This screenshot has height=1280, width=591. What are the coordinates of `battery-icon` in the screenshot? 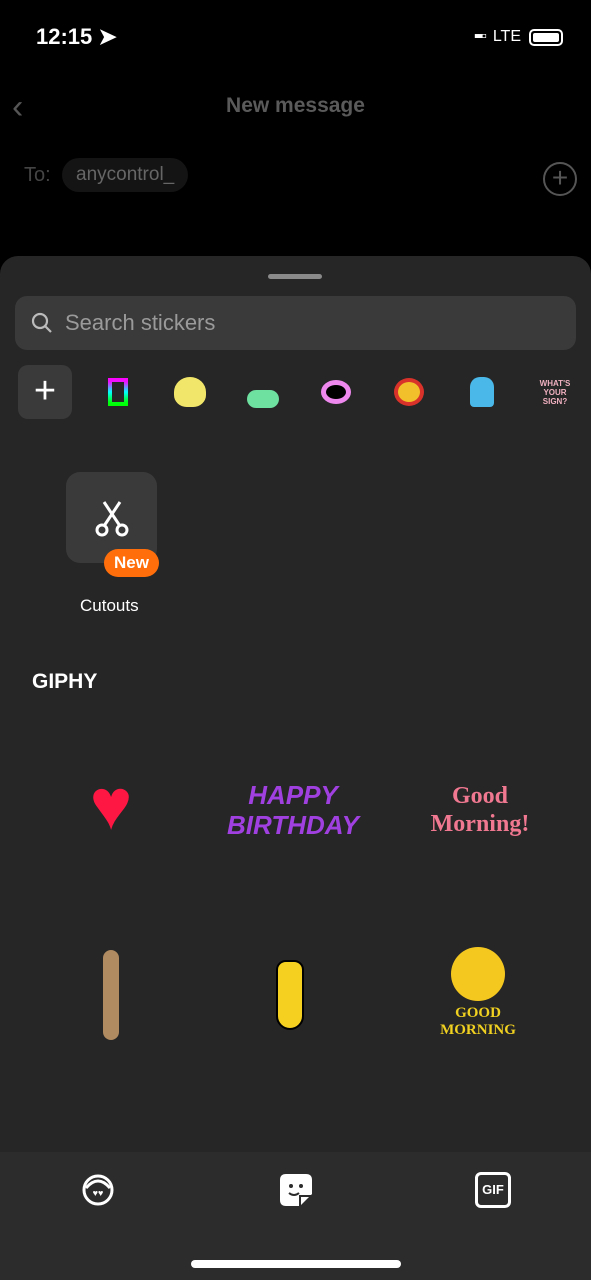 It's located at (546, 37).